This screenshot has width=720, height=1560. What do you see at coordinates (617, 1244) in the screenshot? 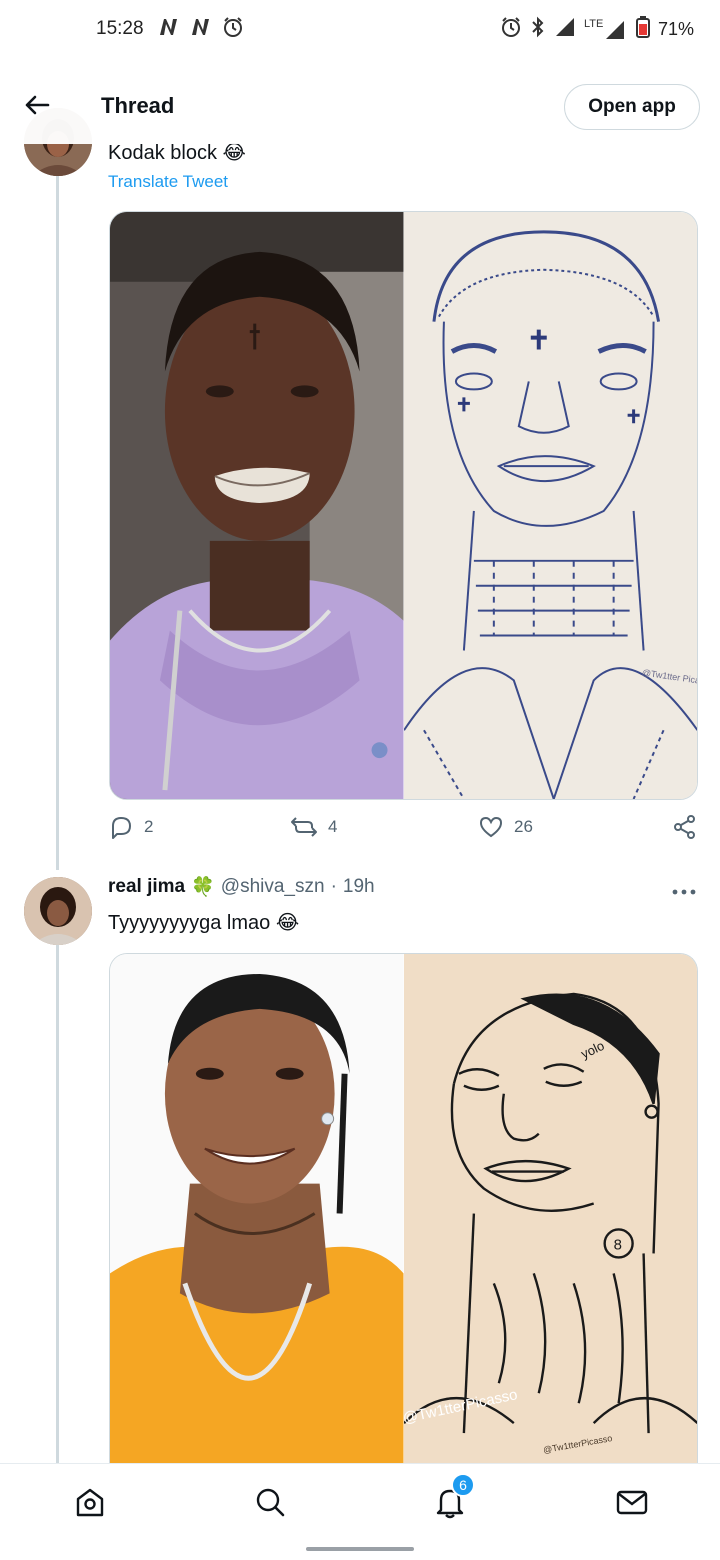
I see `drawing-tattoo-number: 8` at bounding box center [617, 1244].